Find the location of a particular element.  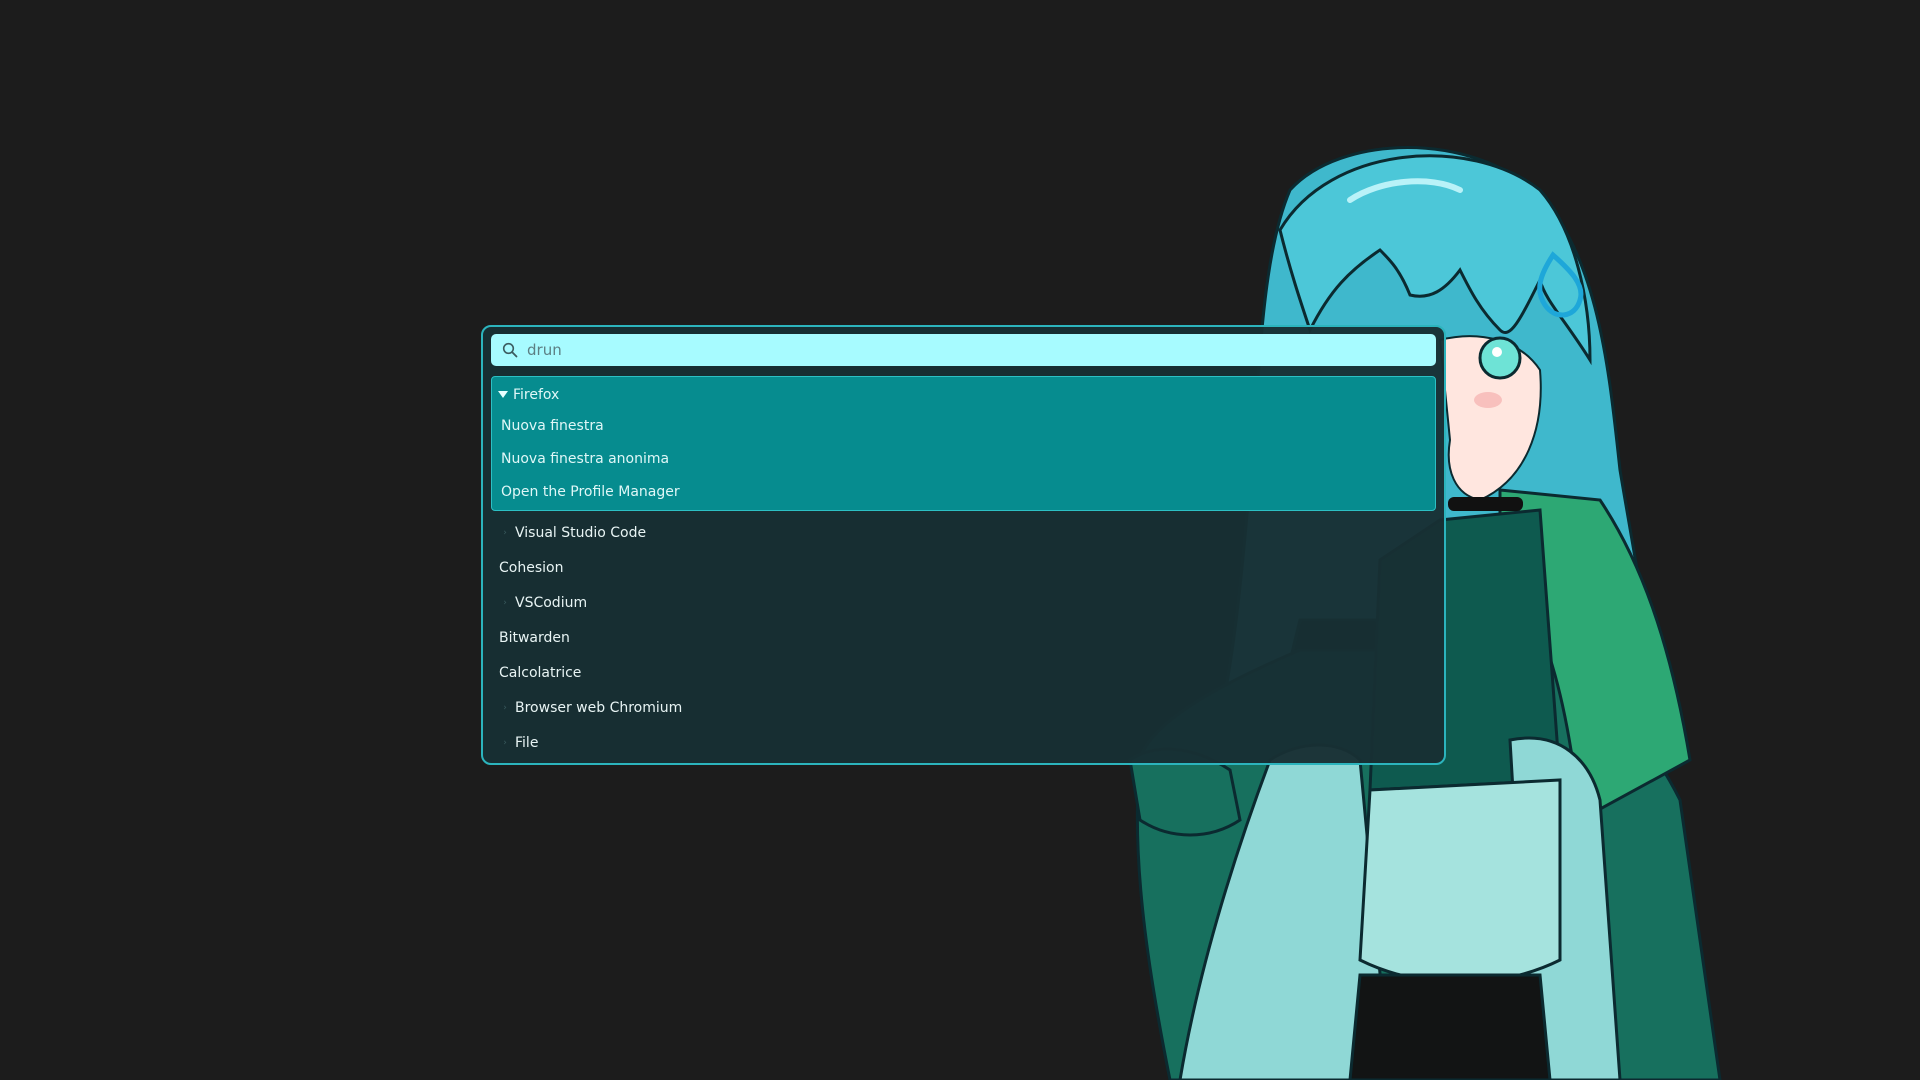

app-label: Visual Studio Code is located at coordinates (581, 532).